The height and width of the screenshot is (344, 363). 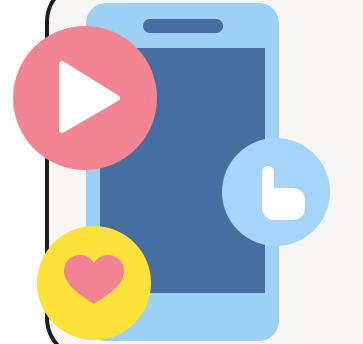 I want to click on blogger-icon, so click(x=276, y=192).